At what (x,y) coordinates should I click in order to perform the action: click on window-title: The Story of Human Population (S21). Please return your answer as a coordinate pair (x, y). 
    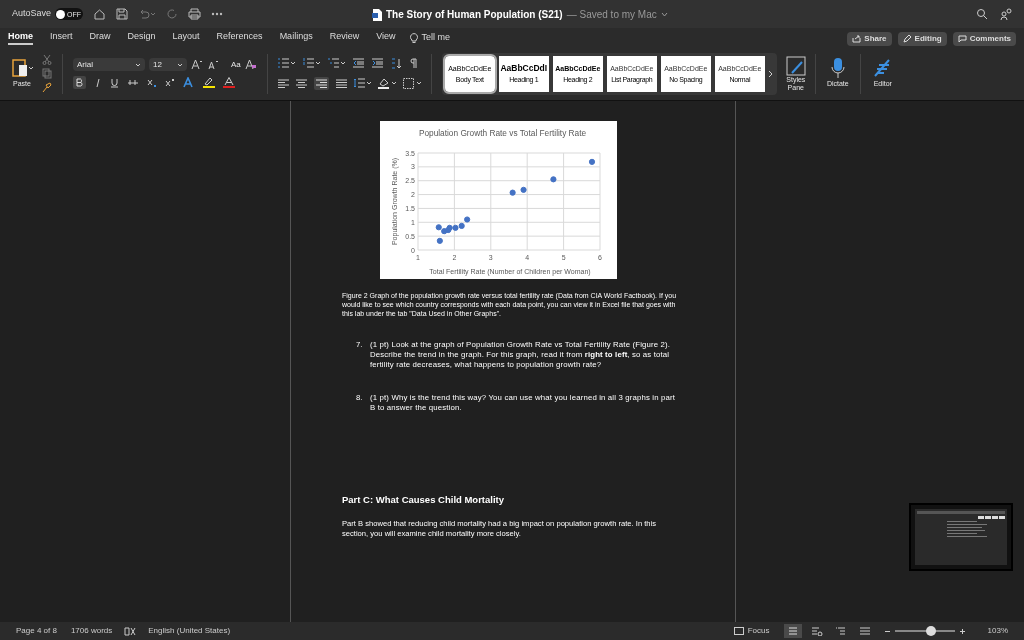
    Looking at the image, I should click on (474, 15).